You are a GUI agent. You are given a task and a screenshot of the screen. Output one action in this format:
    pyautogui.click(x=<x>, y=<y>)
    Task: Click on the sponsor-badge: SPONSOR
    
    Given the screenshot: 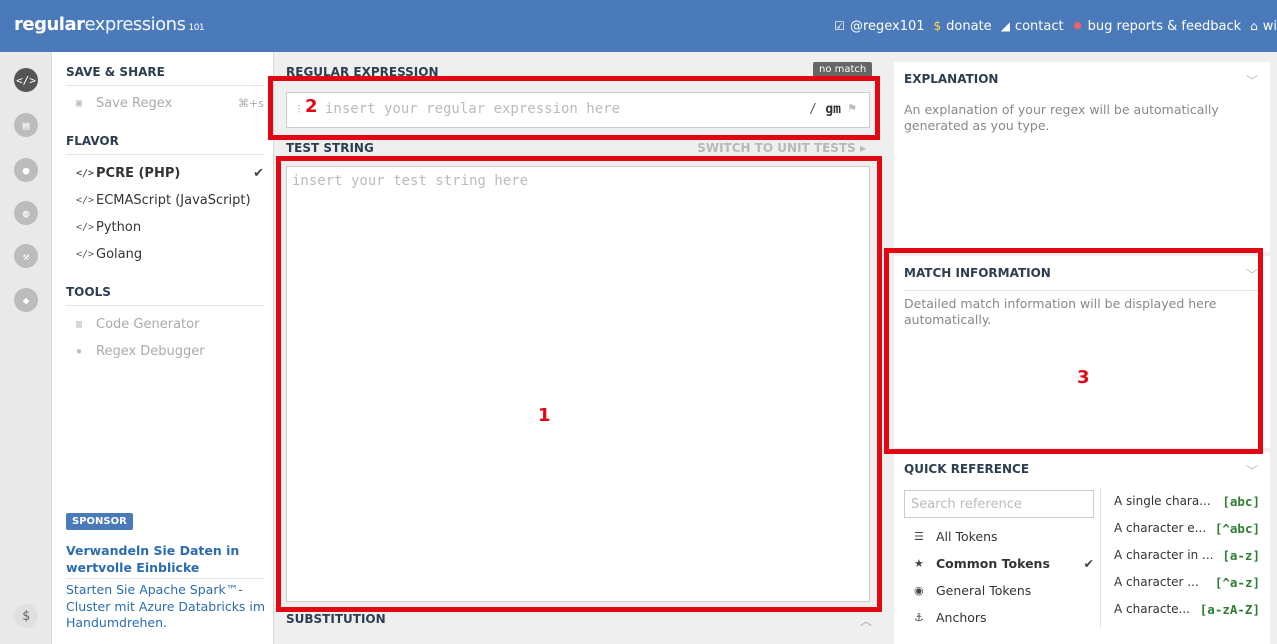 What is the action you would take?
    pyautogui.click(x=99, y=521)
    